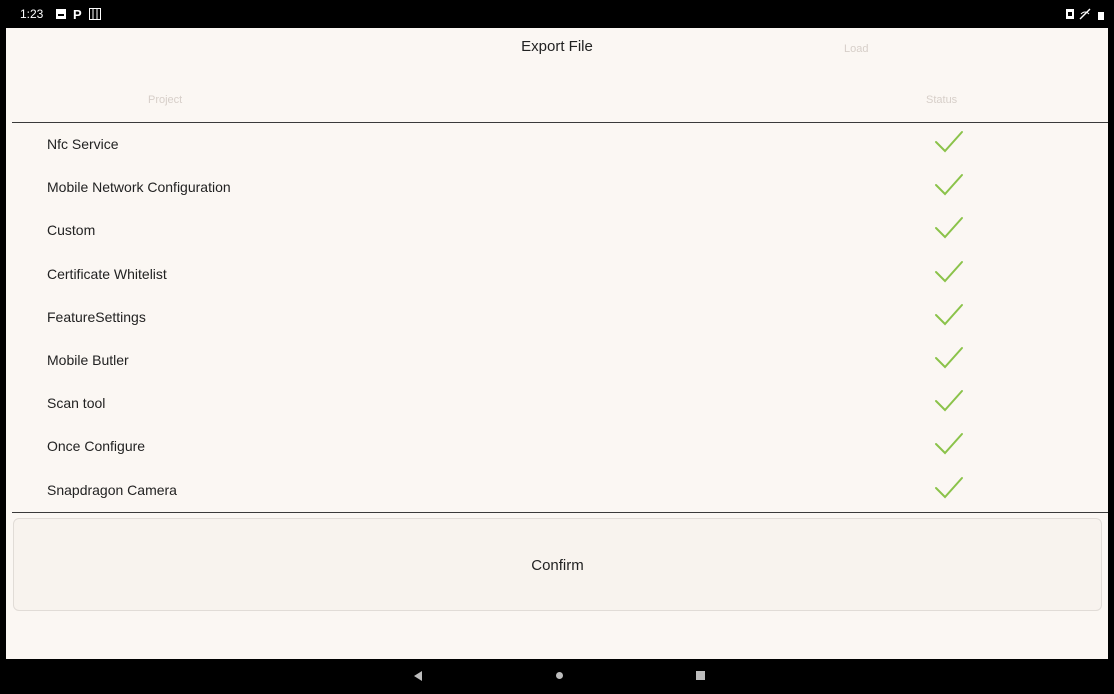  I want to click on confirm-label: Confirm, so click(557, 565).